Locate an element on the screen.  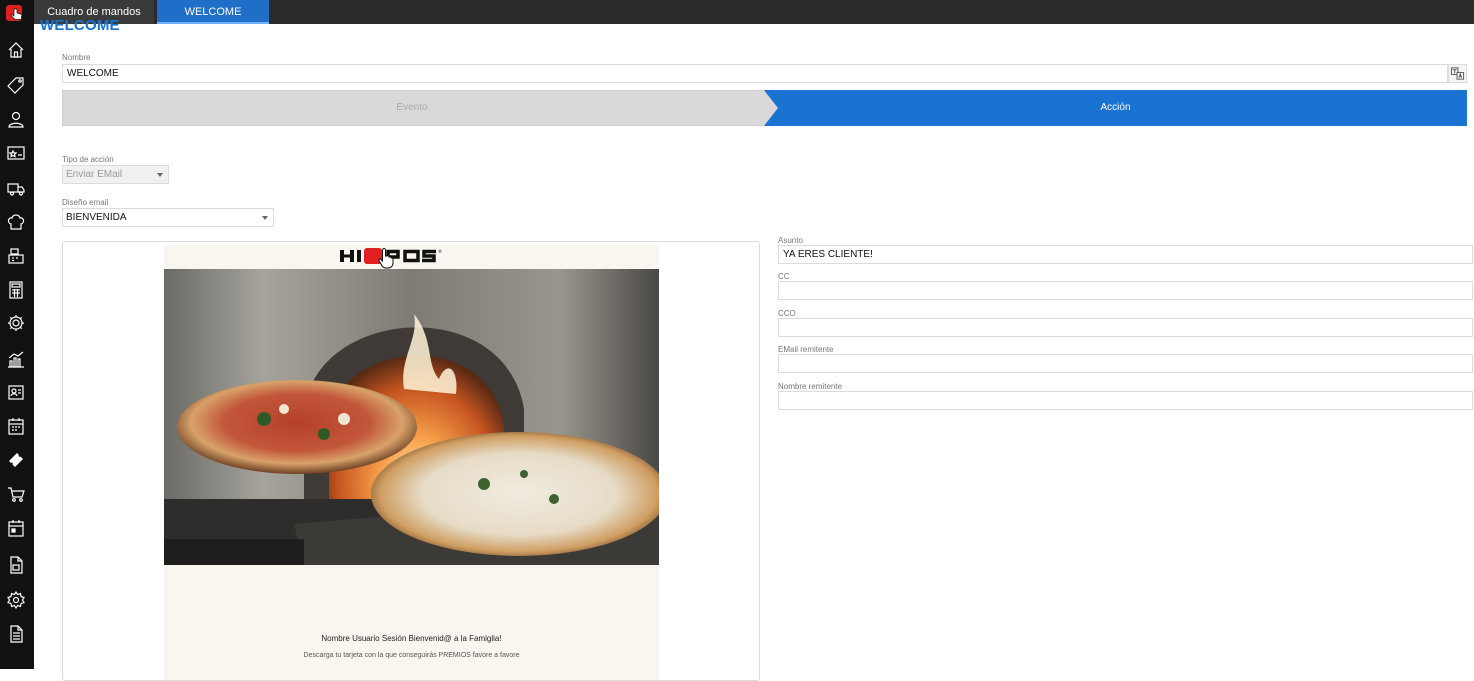
email-remitente-field is located at coordinates (1125, 363).